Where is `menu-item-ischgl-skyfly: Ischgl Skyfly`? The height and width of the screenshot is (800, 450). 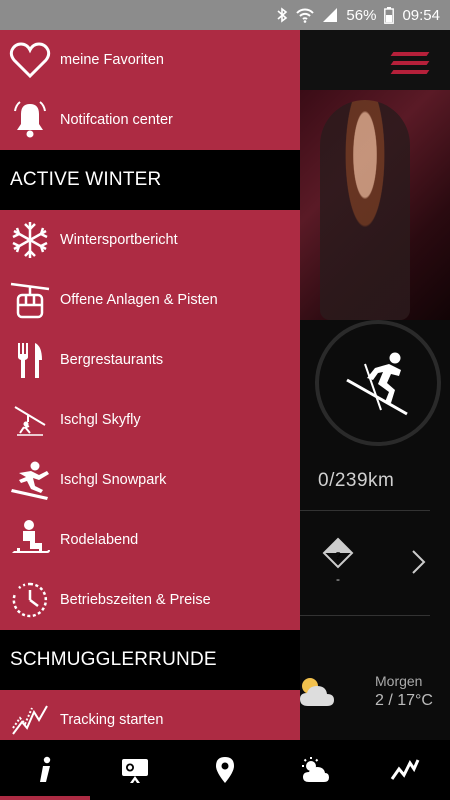 menu-item-ischgl-skyfly: Ischgl Skyfly is located at coordinates (150, 420).